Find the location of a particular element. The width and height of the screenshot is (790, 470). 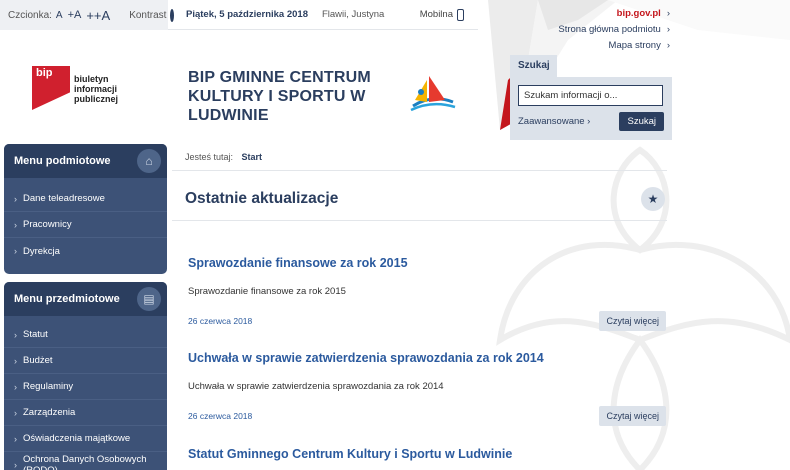

folder-icon: ▤ is located at coordinates (149, 299).